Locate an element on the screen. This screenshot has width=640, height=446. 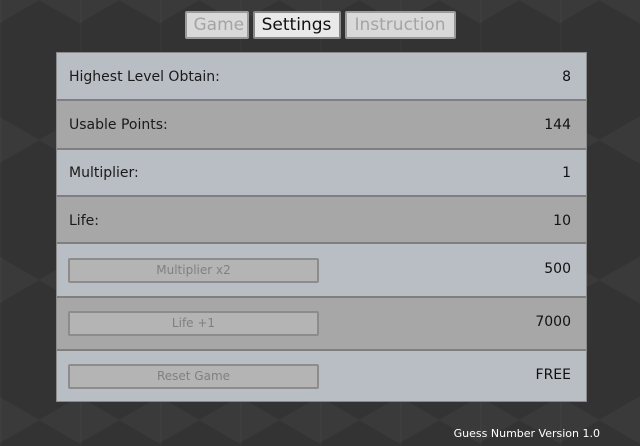
multiplier-x2-button: Multiplier x2 is located at coordinates (193, 270).